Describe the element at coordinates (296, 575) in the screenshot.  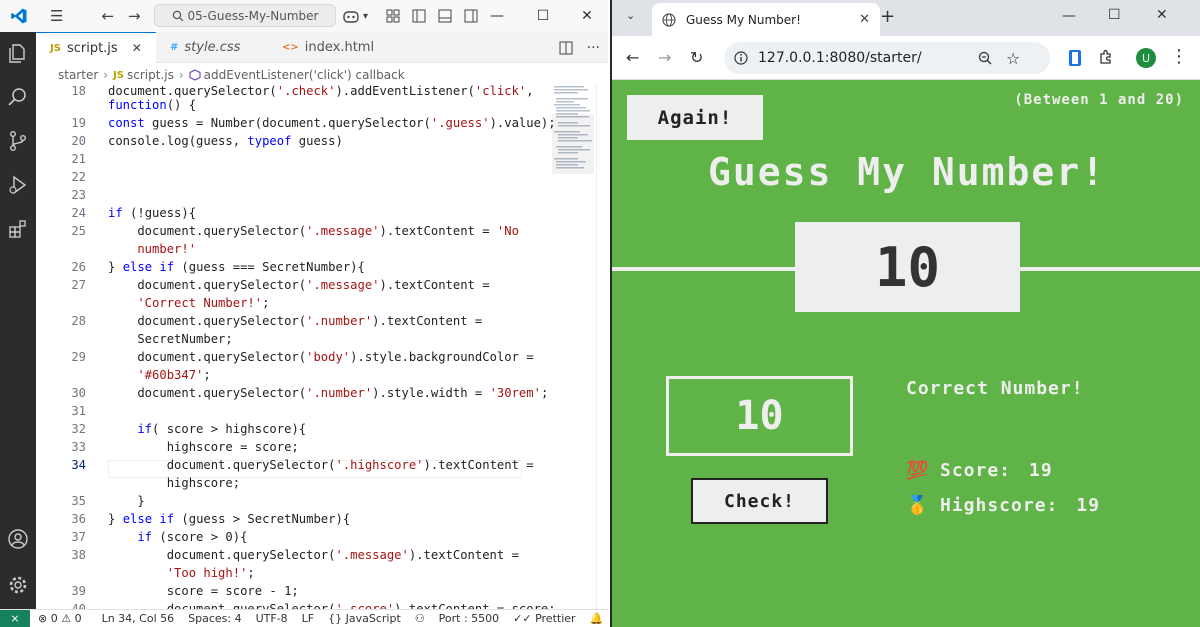
I see `code-line: 'Too high!';` at that location.